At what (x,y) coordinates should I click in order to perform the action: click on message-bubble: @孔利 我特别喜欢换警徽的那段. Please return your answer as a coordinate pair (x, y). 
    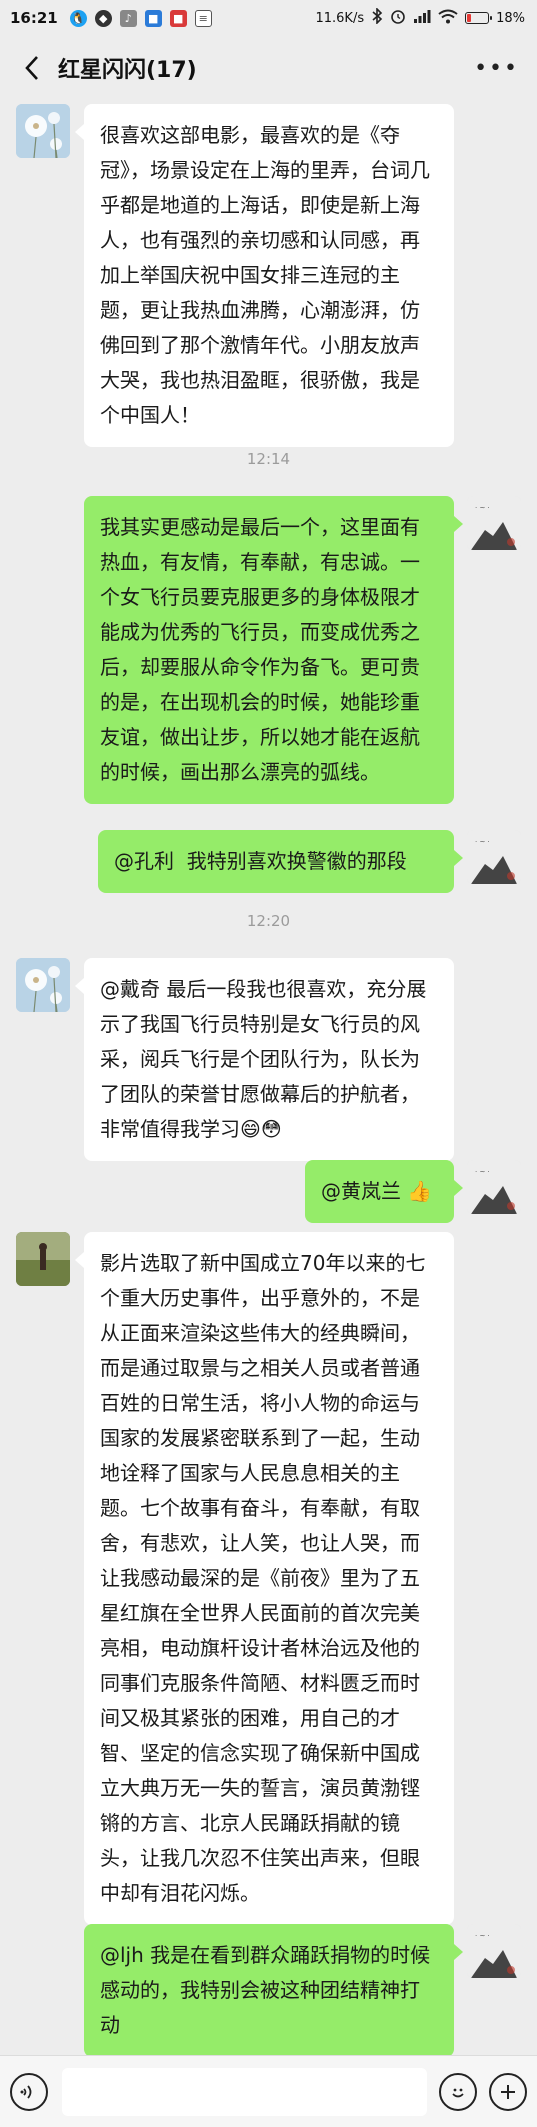
    Looking at the image, I should click on (280, 861).